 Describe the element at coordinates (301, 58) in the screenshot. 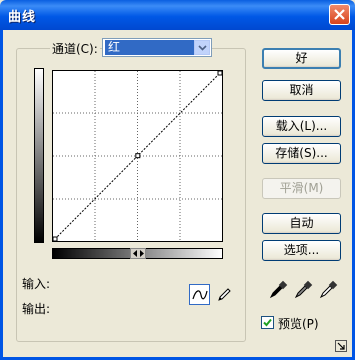

I see `ok-button: 好` at that location.